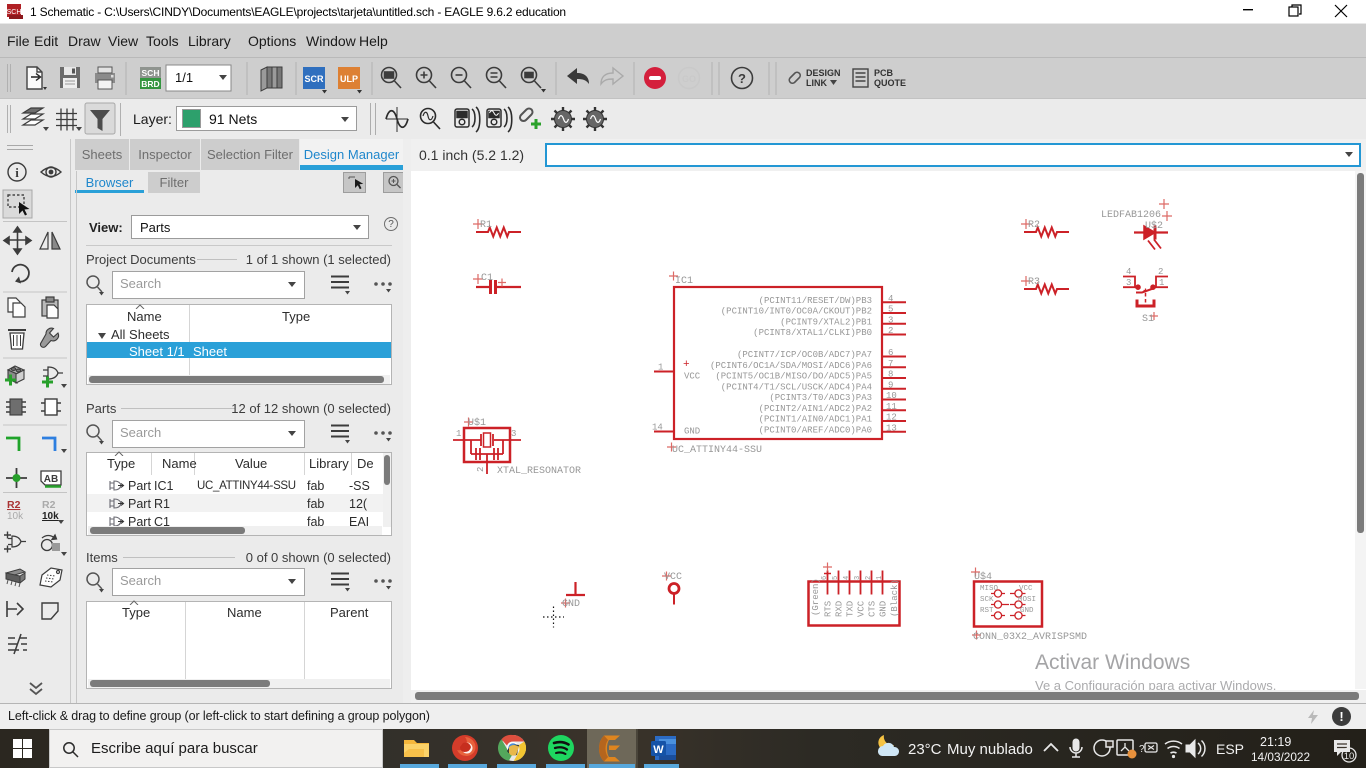 This screenshot has width=1366, height=768. Describe the element at coordinates (1131, 215) in the screenshot. I see `svg-text: LEDFAB1206` at that location.